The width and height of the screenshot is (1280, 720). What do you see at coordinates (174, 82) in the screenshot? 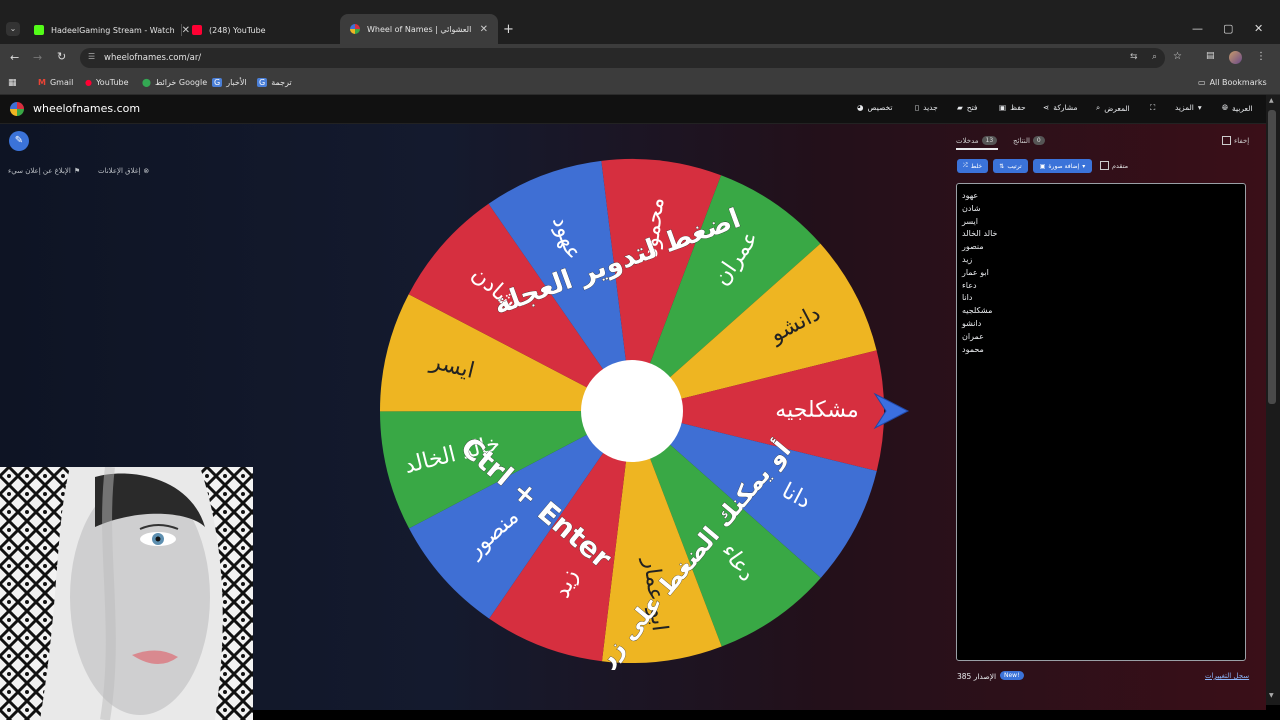
I see `bookmark-maps: ⬤ خرائط Google` at bounding box center [174, 82].